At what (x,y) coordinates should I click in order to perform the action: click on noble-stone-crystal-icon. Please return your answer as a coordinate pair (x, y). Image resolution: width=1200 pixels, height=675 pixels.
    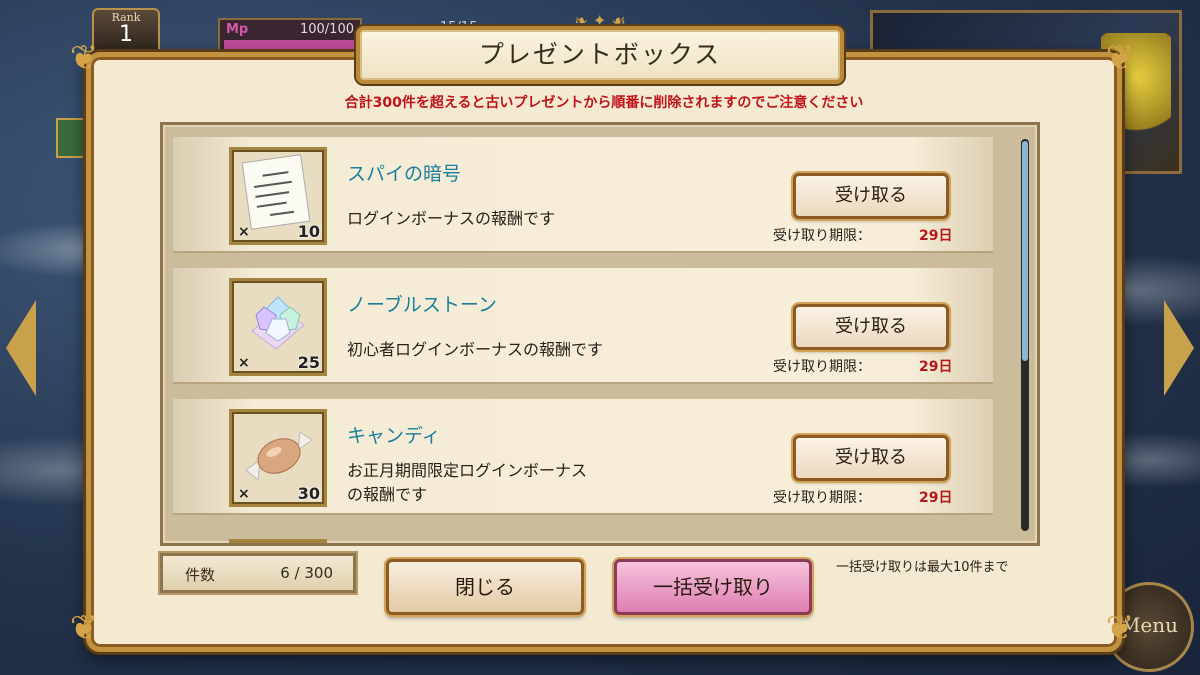
    Looking at the image, I should click on (278, 323).